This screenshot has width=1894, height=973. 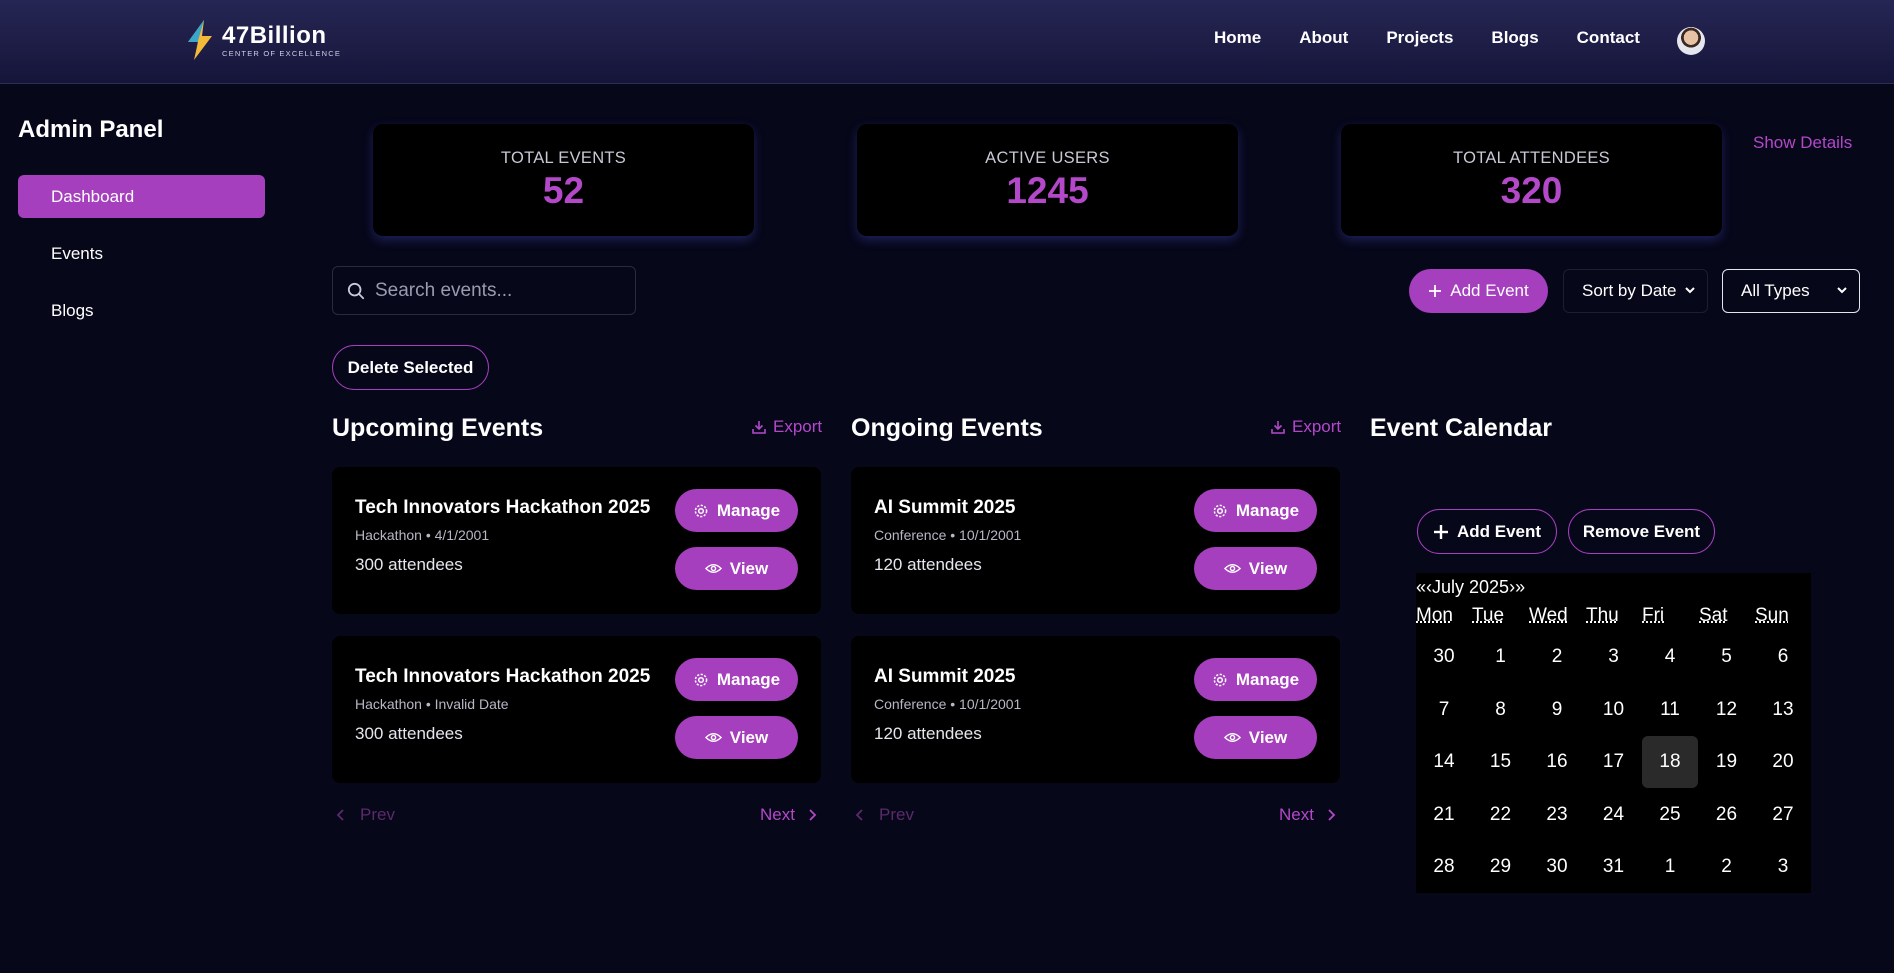 I want to click on ongoing-export-button: Export, so click(x=1305, y=427).